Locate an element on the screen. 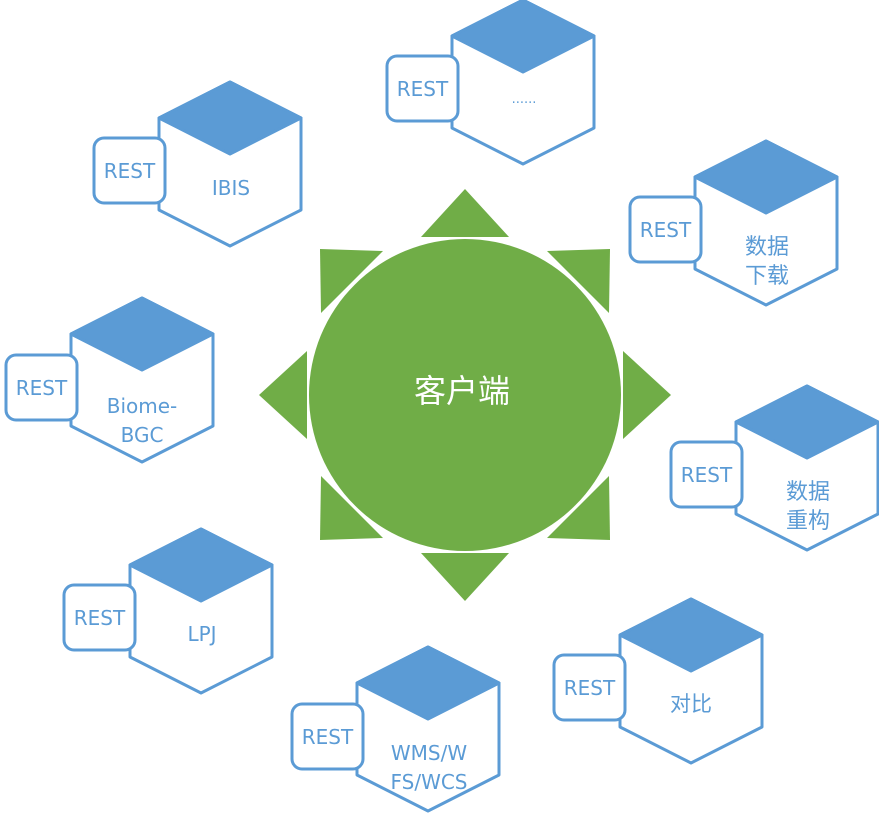  service-node-compare: REST 对比 is located at coordinates (658, 681).